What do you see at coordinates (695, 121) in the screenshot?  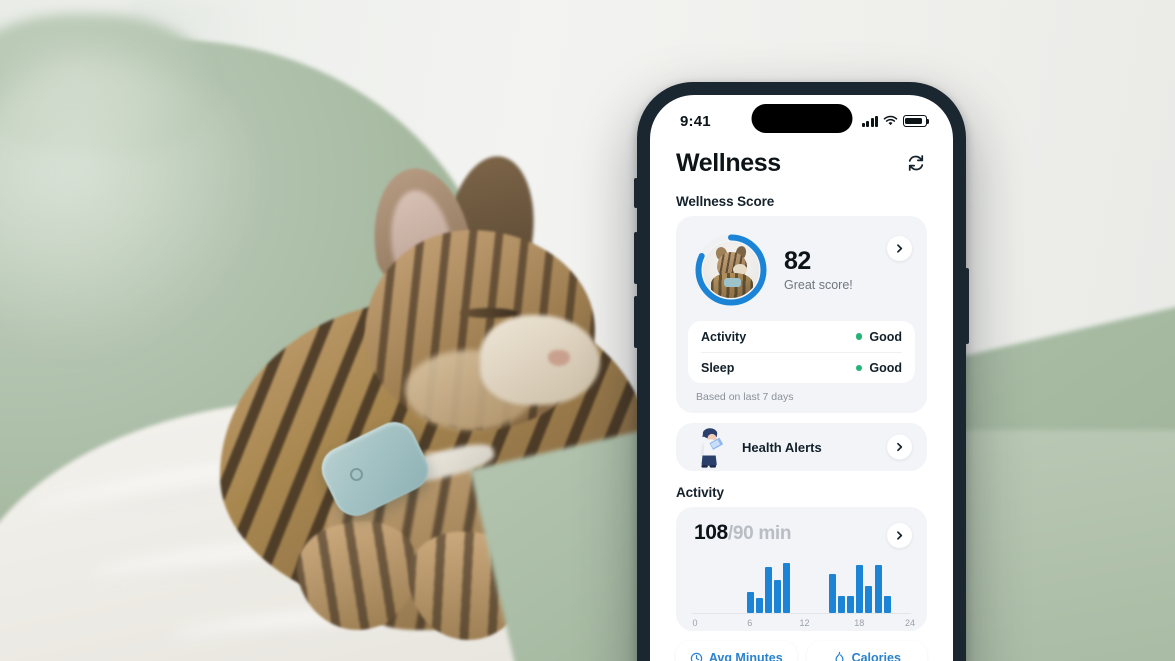 I see `status-time: 9:41` at bounding box center [695, 121].